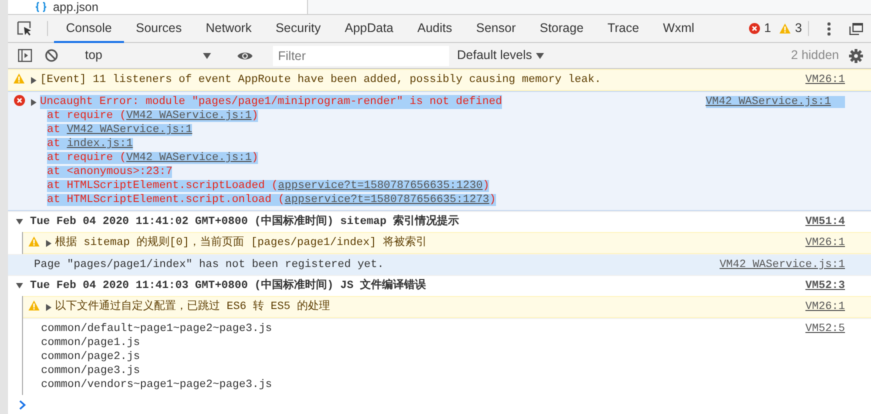 The image size is (871, 414). I want to click on message-text: 根据 sitemap 的规则[0]，当前页面 [pages/page1/index] 将被索引, so click(241, 243).